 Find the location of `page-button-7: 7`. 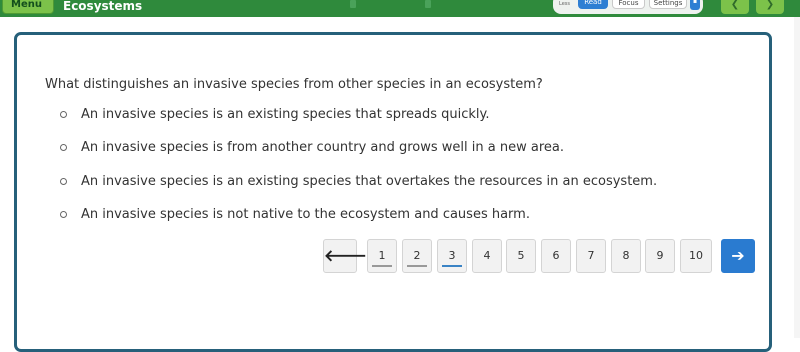

page-button-7: 7 is located at coordinates (591, 256).